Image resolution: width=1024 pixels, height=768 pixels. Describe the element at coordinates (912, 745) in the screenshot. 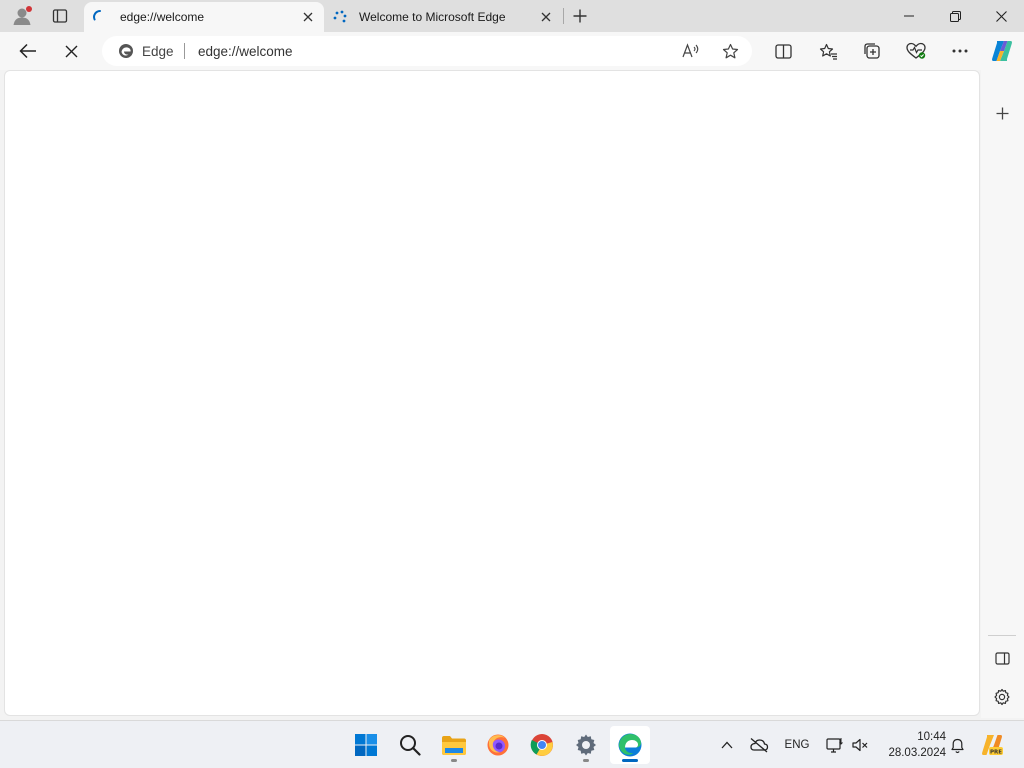

I see `clock: 10:44 28.03.2024` at that location.